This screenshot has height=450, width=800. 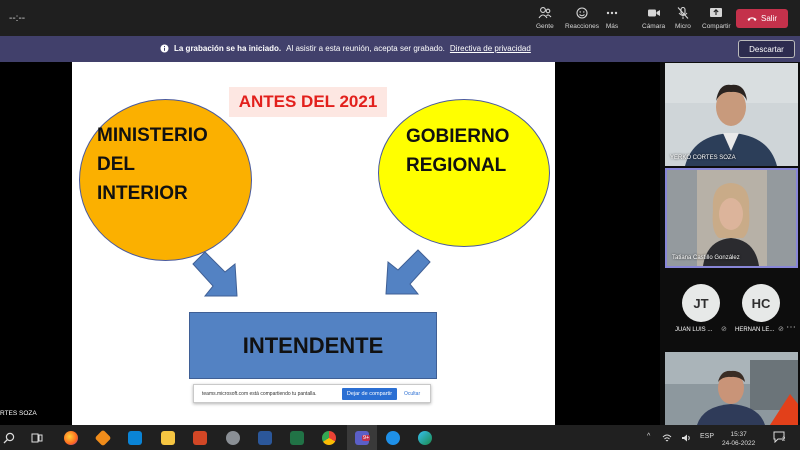 I want to click on participant-video-tile-active: Tatiana Castillo González, so click(x=731, y=218).